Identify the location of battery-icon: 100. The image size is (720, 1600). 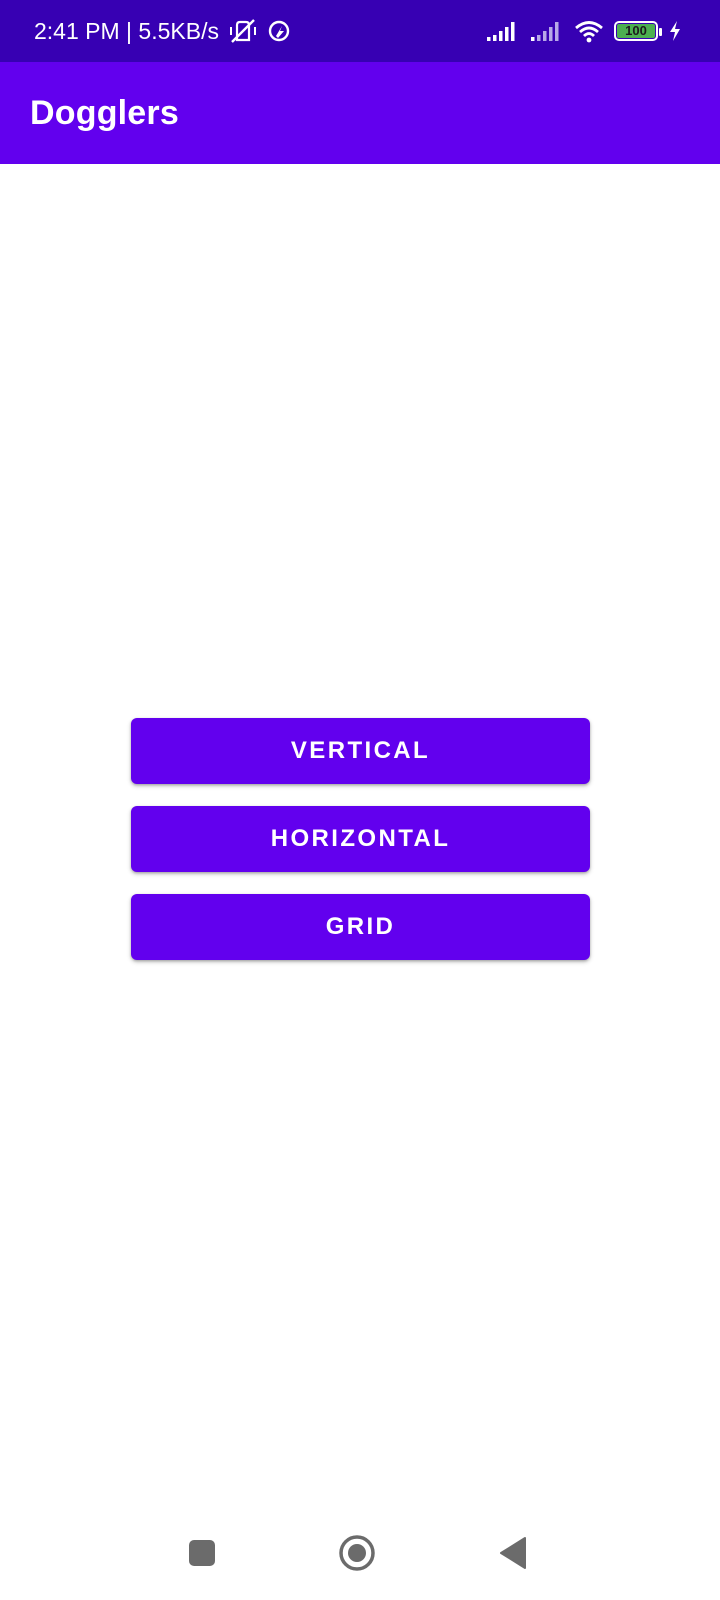
(638, 31).